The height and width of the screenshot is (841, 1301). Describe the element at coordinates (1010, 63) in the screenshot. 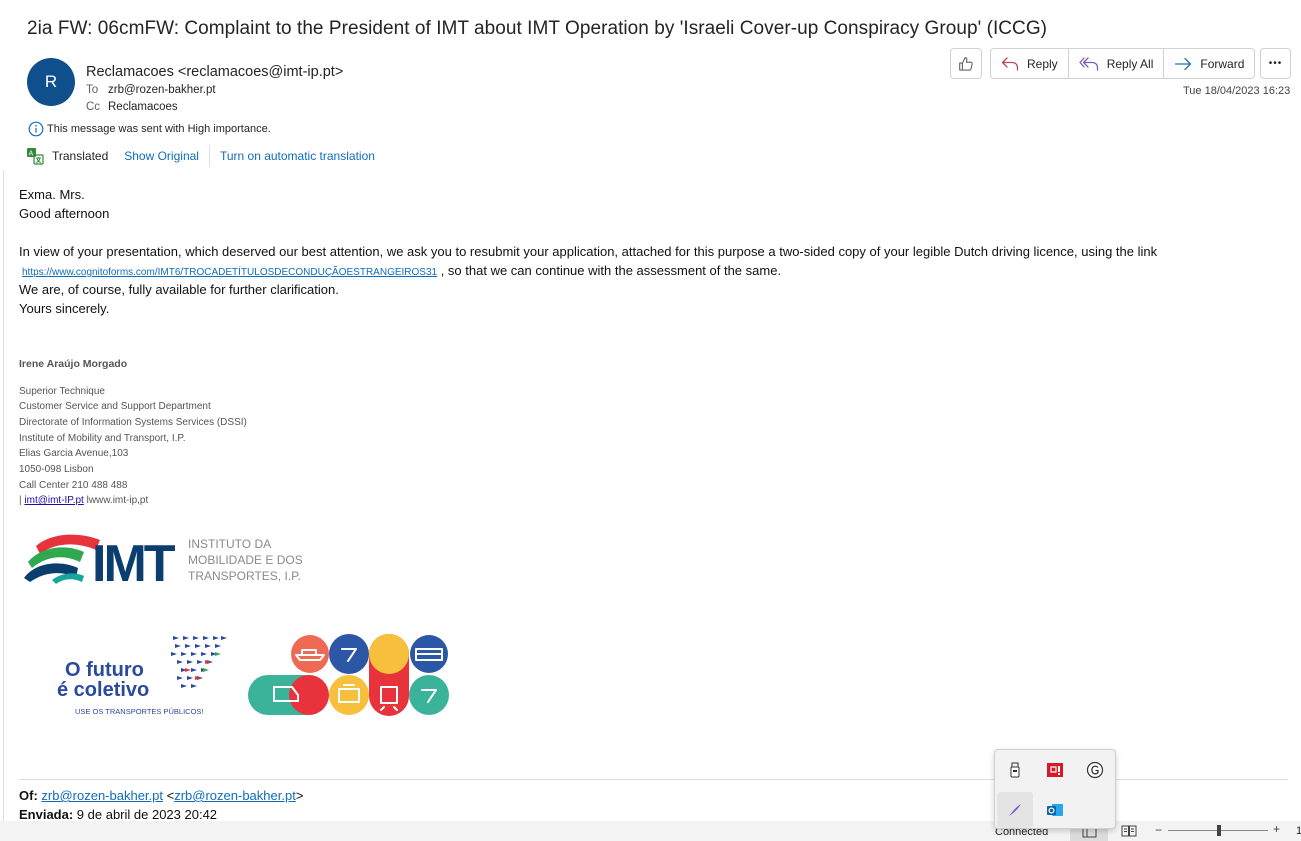

I see `reply-icon` at that location.